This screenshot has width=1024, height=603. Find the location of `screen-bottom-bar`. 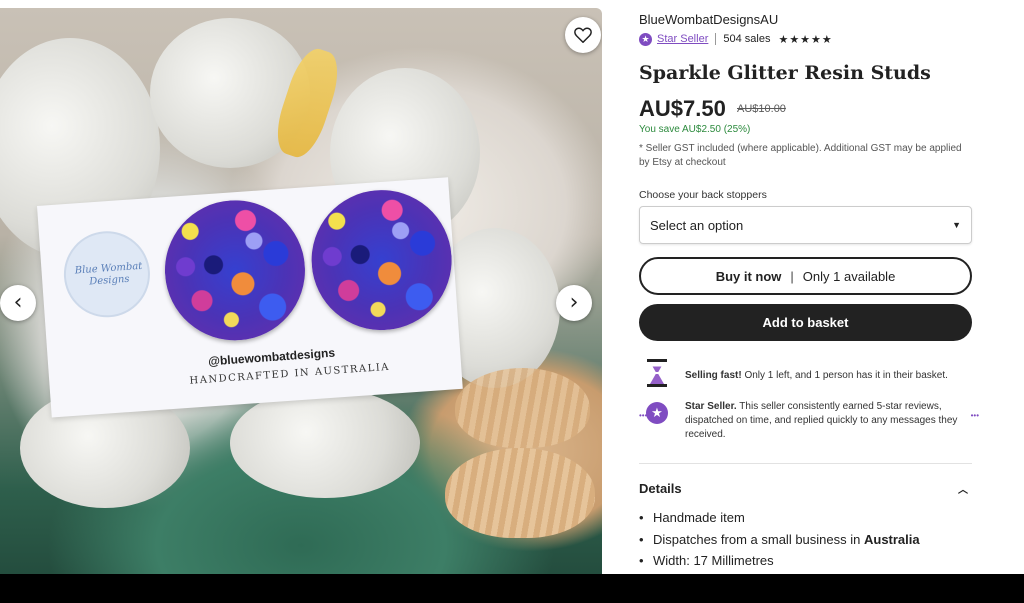

screen-bottom-bar is located at coordinates (512, 588).